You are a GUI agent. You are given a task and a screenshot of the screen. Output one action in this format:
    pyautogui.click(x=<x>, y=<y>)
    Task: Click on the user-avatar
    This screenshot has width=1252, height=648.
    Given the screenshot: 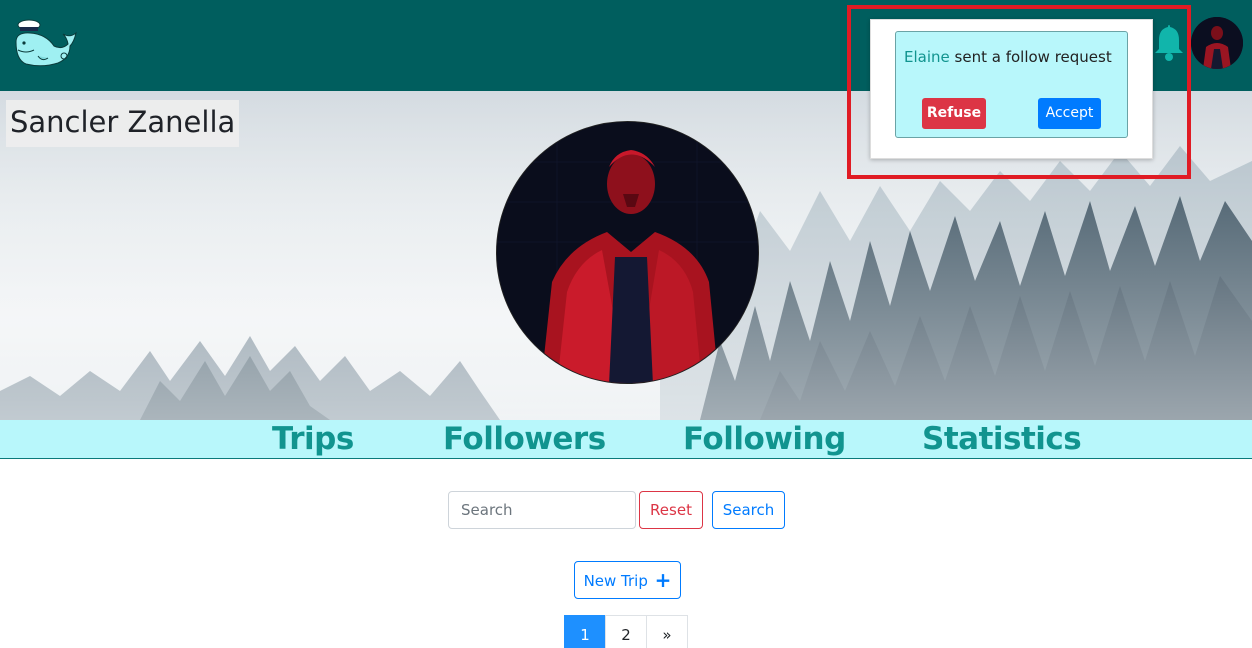 What is the action you would take?
    pyautogui.click(x=1217, y=43)
    